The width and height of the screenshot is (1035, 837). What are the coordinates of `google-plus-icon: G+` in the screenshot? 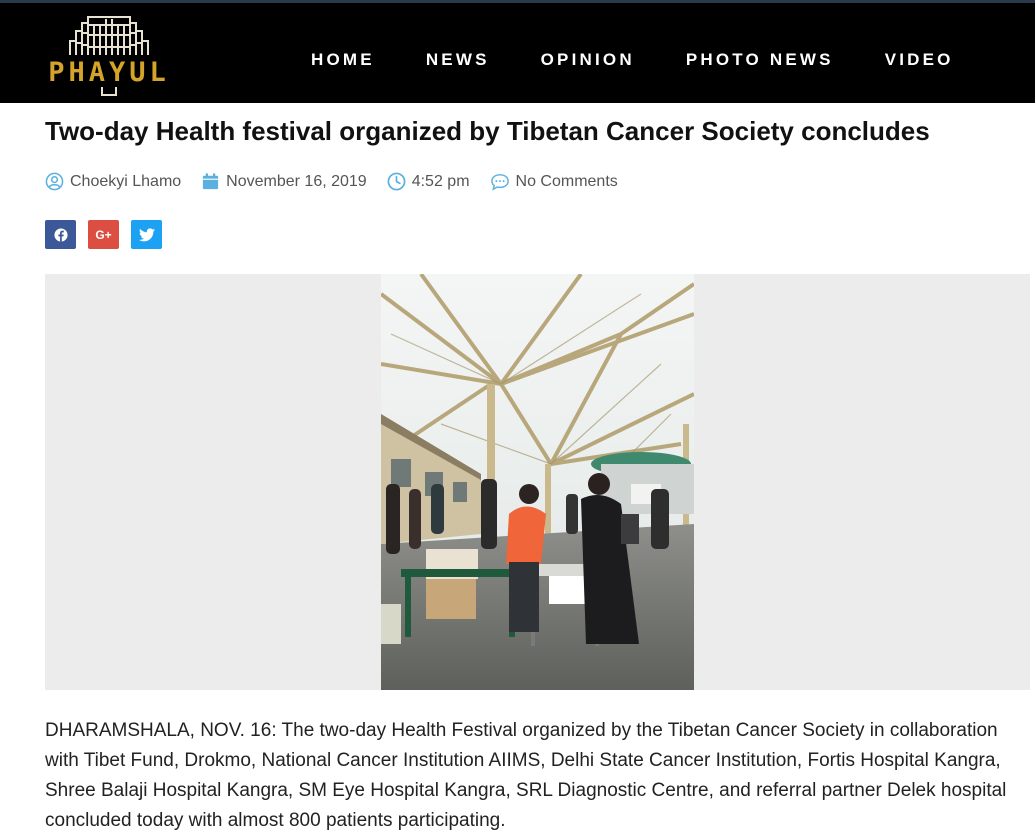 It's located at (103, 234).